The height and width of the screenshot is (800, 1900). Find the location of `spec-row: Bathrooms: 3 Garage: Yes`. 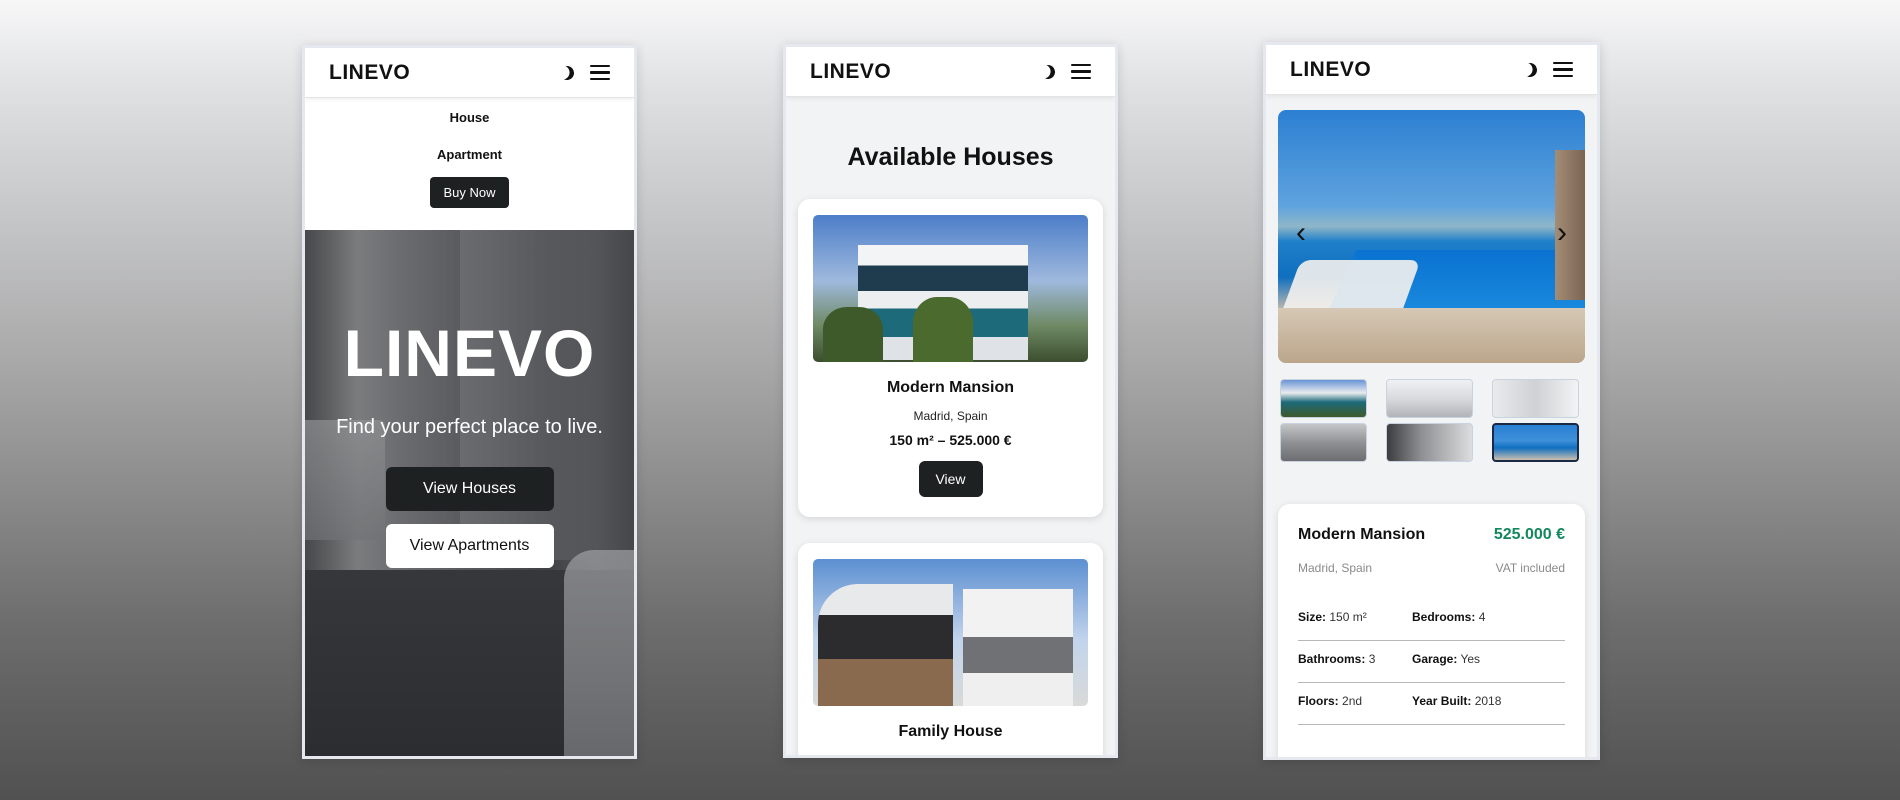

spec-row: Bathrooms: 3 Garage: Yes is located at coordinates (1431, 659).